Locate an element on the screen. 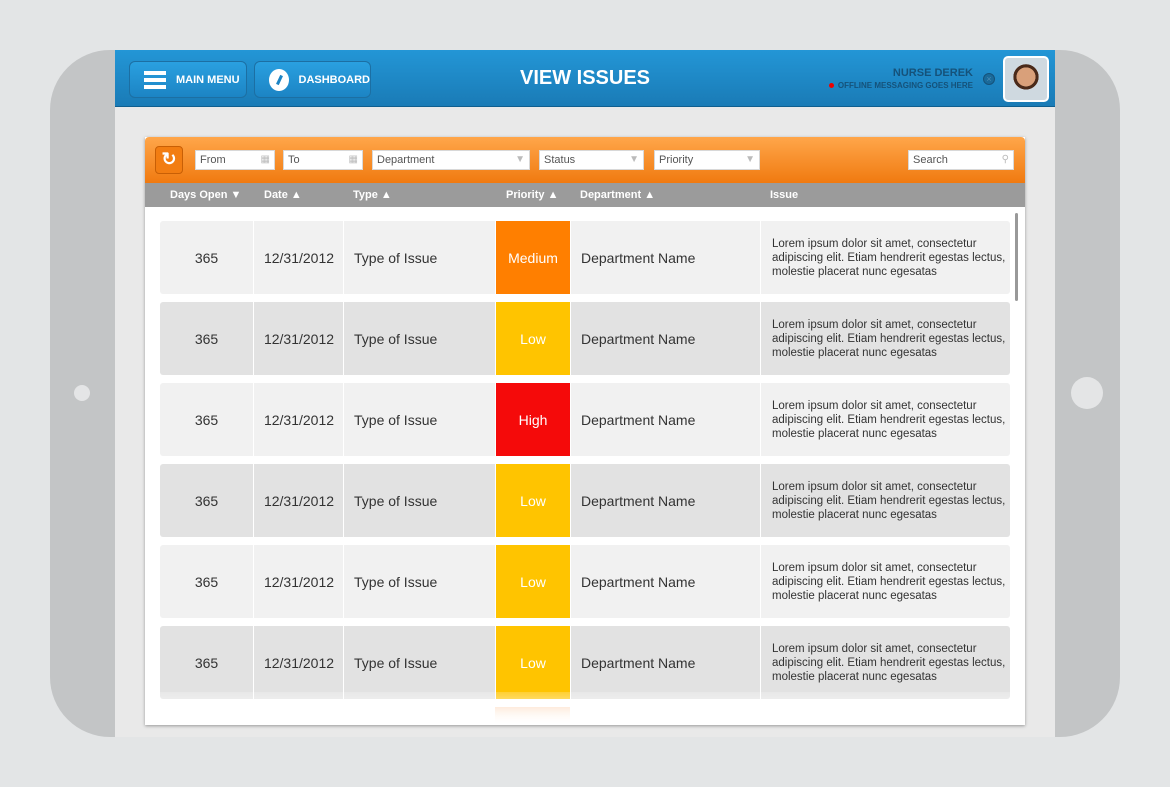  priority-badge: High is located at coordinates (533, 419).